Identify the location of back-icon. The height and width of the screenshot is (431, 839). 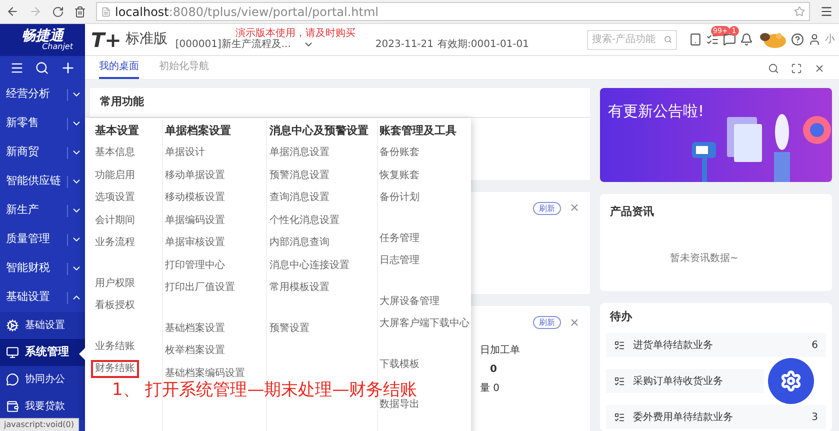
(12, 11).